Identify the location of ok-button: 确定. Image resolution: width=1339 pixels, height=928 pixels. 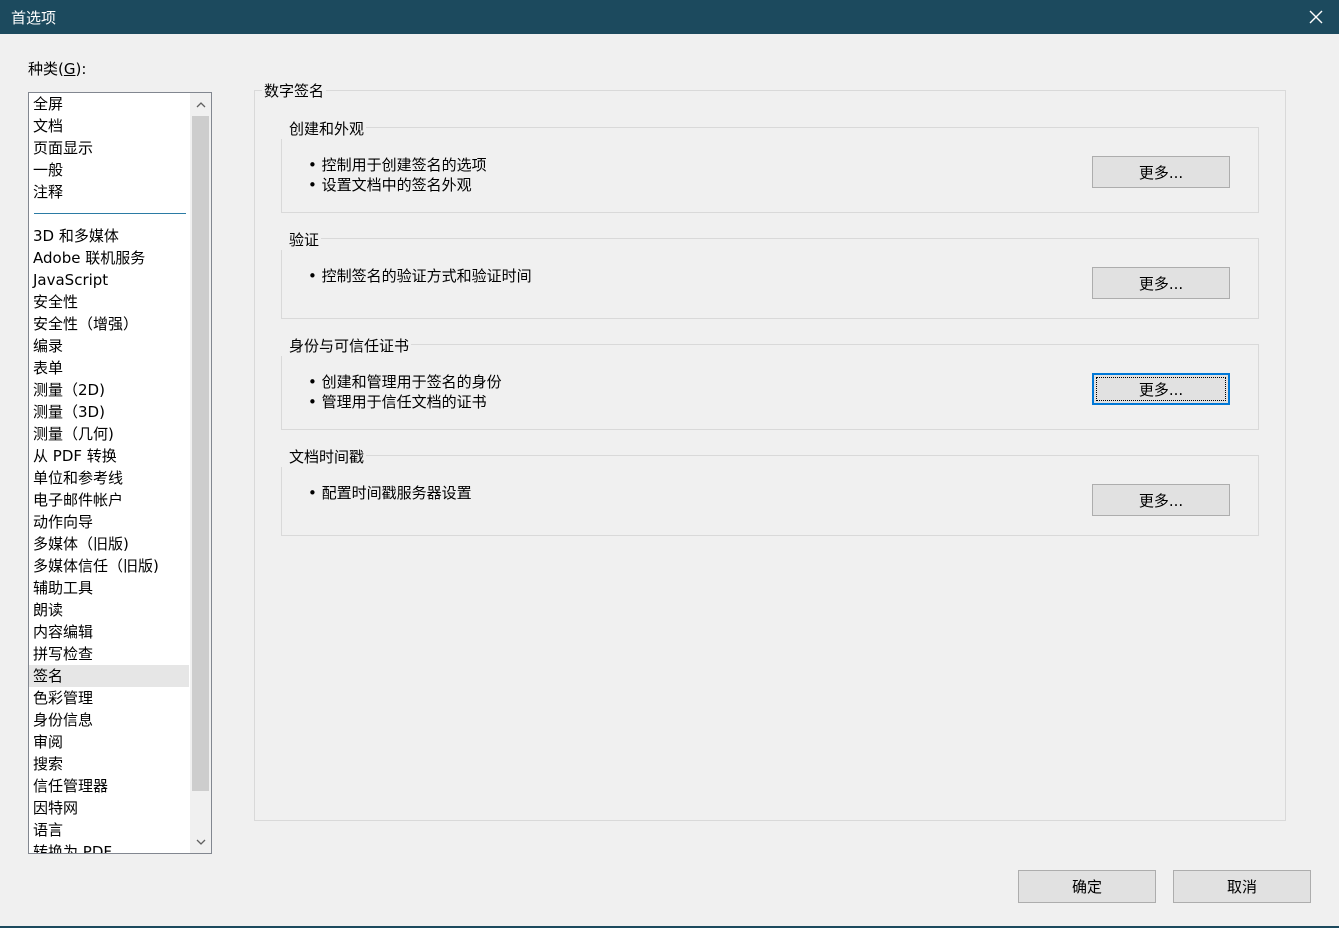
(1087, 886).